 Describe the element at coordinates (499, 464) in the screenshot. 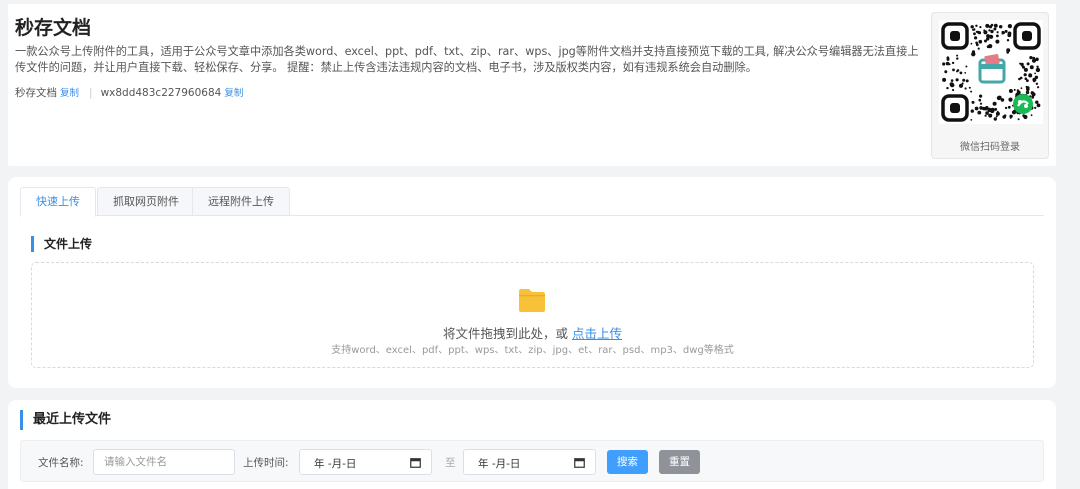

I see `date-to-text: 年 -月-日` at that location.